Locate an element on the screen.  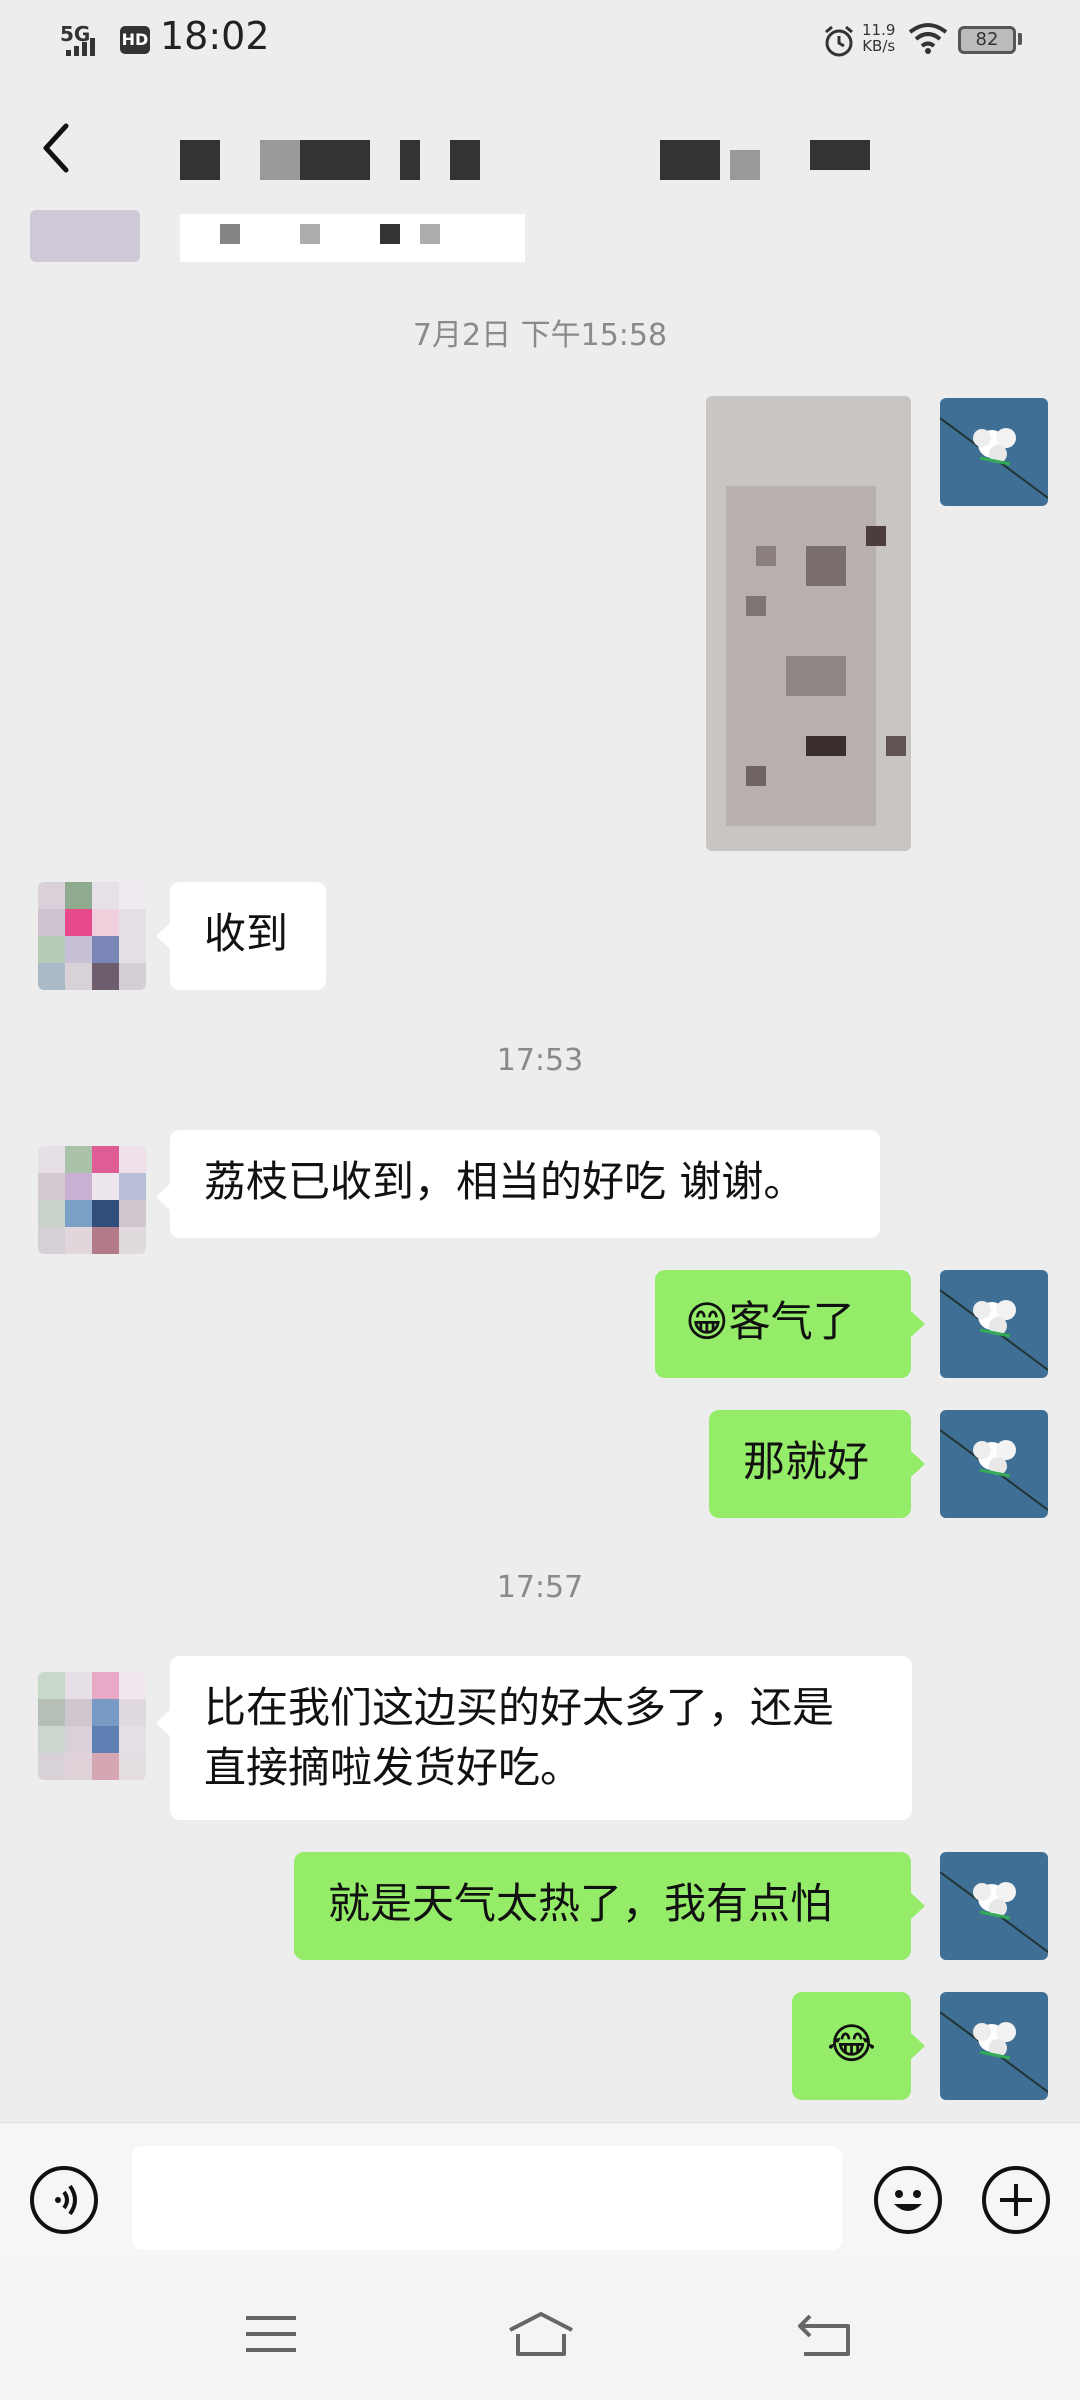
outgoing-message: 😁客气了 is located at coordinates (783, 1324).